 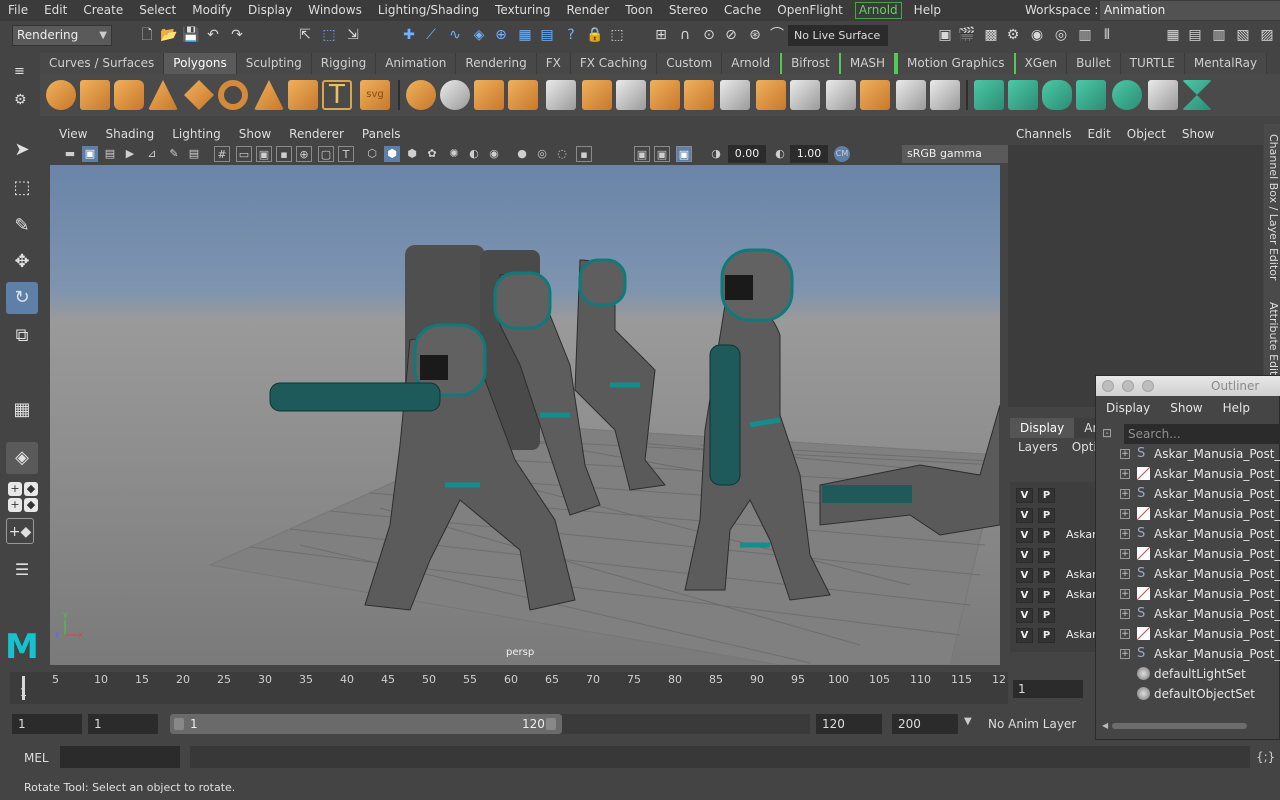 What do you see at coordinates (617, 35) in the screenshot?
I see `highlight-selection-icon: ⬚` at bounding box center [617, 35].